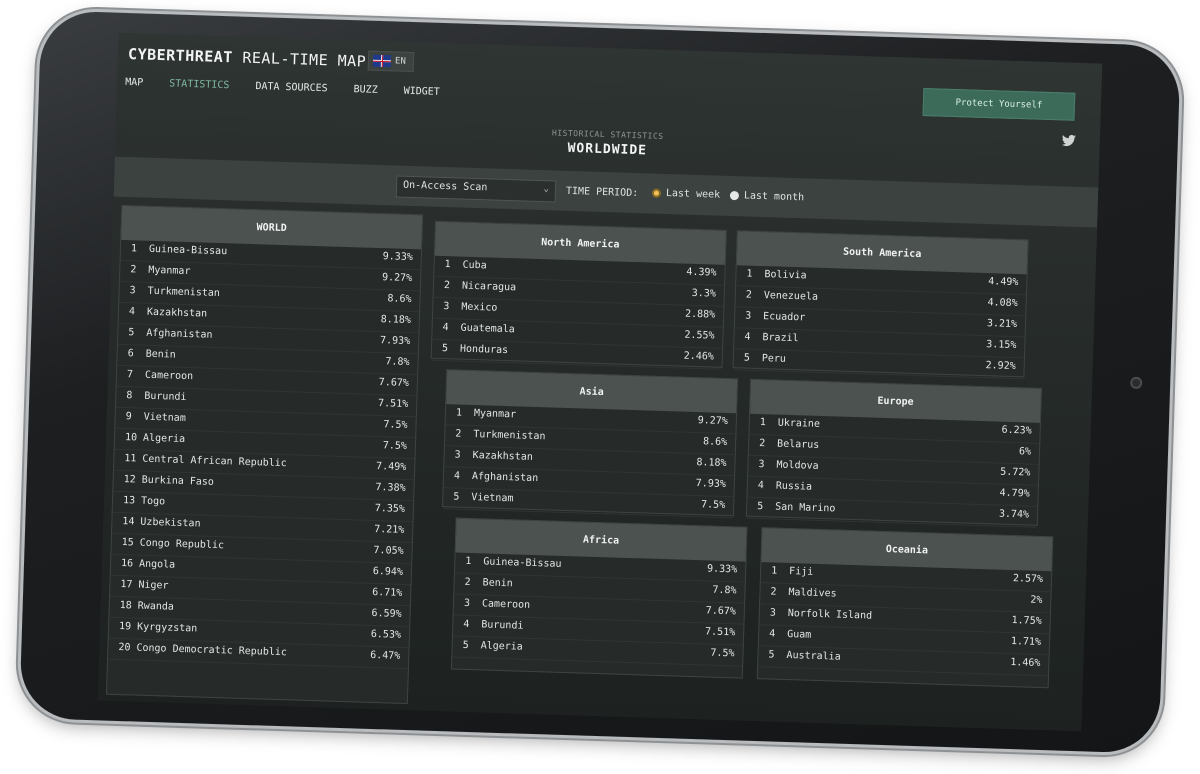 The width and height of the screenshot is (1200, 774). Describe the element at coordinates (445, 186) in the screenshot. I see `scan-type-value: On-Access Scan` at that location.